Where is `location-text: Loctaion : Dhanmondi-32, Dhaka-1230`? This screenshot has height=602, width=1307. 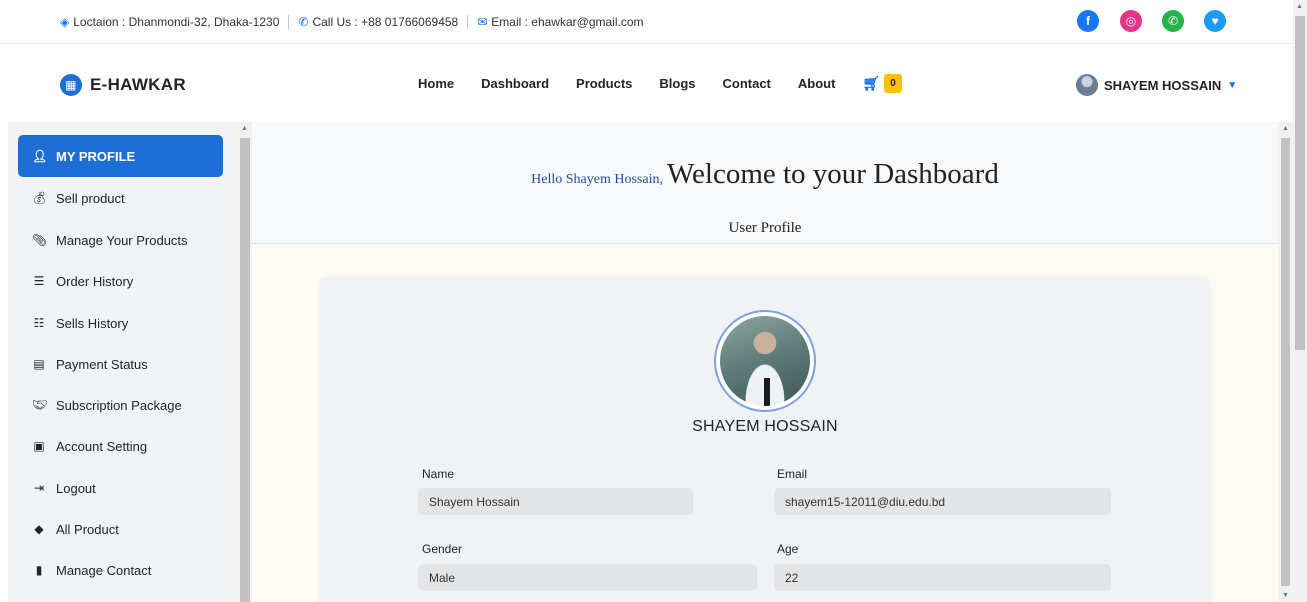 location-text: Loctaion : Dhanmondi-32, Dhaka-1230 is located at coordinates (176, 22).